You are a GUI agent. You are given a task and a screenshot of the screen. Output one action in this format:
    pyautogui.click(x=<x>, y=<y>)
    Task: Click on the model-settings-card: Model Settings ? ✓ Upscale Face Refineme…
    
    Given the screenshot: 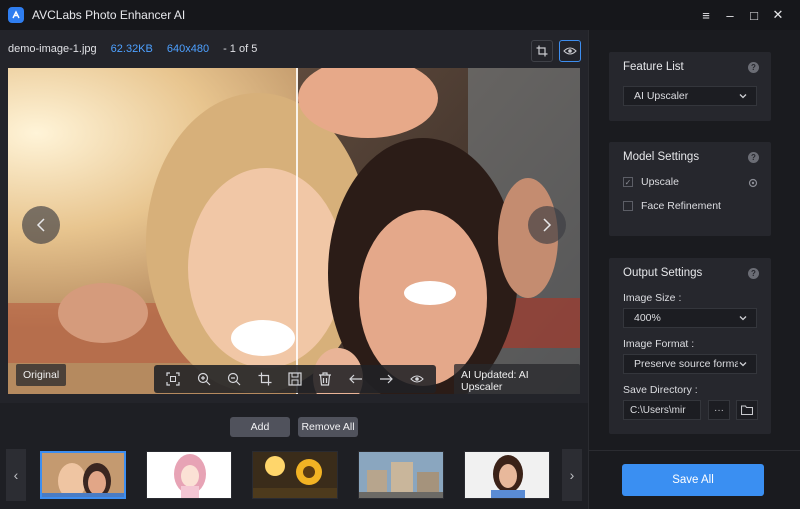 What is the action you would take?
    pyautogui.click(x=690, y=189)
    